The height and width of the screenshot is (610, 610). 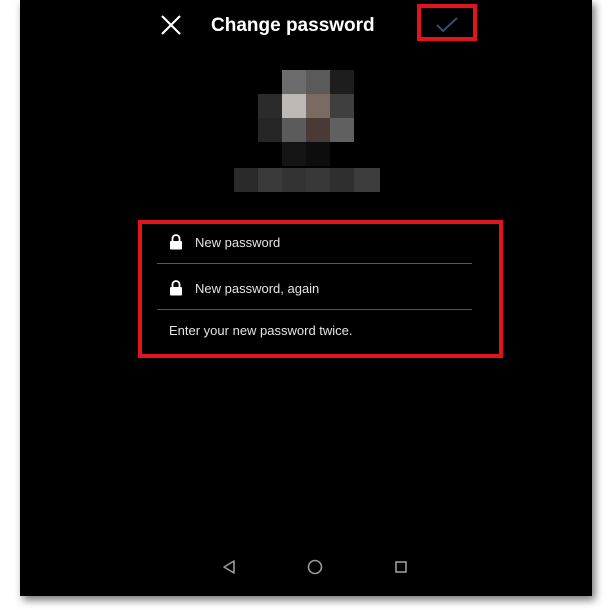 I want to click on checkmark-icon, so click(x=447, y=25).